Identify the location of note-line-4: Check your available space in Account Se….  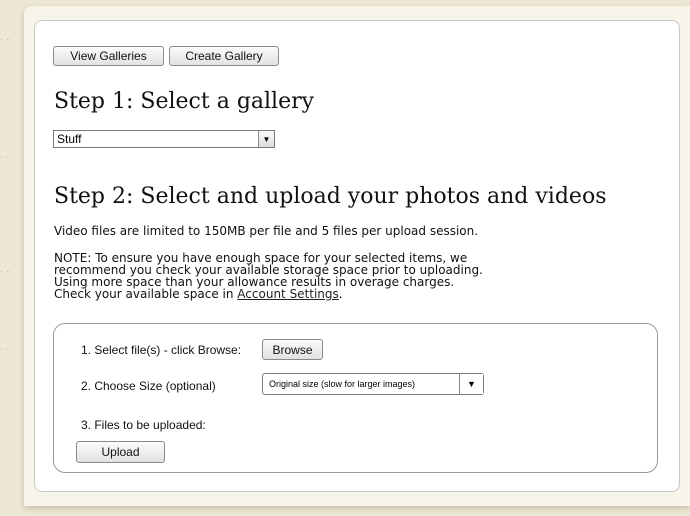
(198, 294).